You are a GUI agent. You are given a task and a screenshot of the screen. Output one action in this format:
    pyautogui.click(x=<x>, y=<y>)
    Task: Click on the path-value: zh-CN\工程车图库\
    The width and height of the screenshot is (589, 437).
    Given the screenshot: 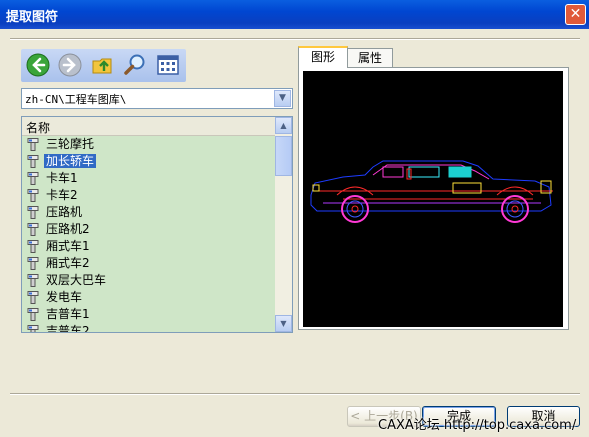 What is the action you would take?
    pyautogui.click(x=76, y=99)
    